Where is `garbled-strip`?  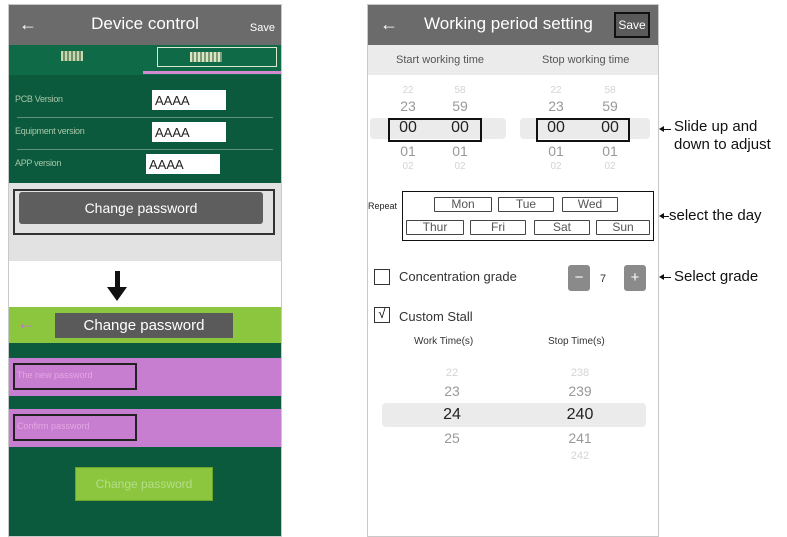 garbled-strip is located at coordinates (145, 60).